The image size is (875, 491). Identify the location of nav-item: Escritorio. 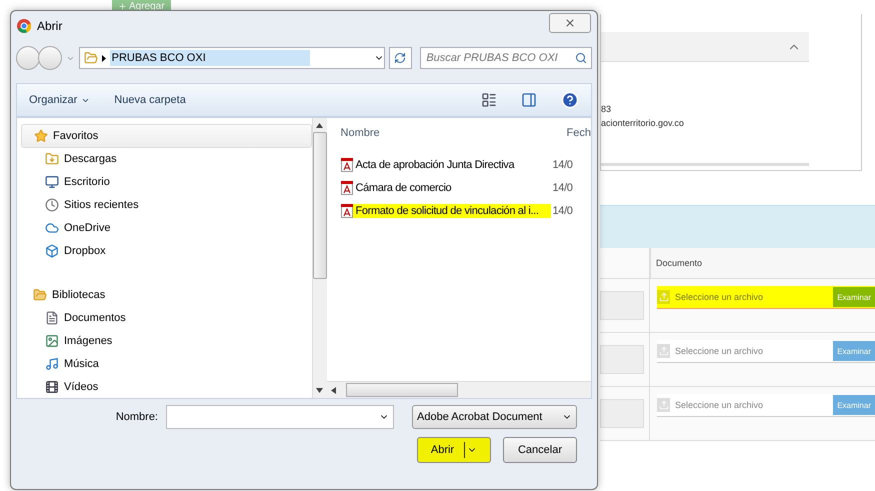
(166, 182).